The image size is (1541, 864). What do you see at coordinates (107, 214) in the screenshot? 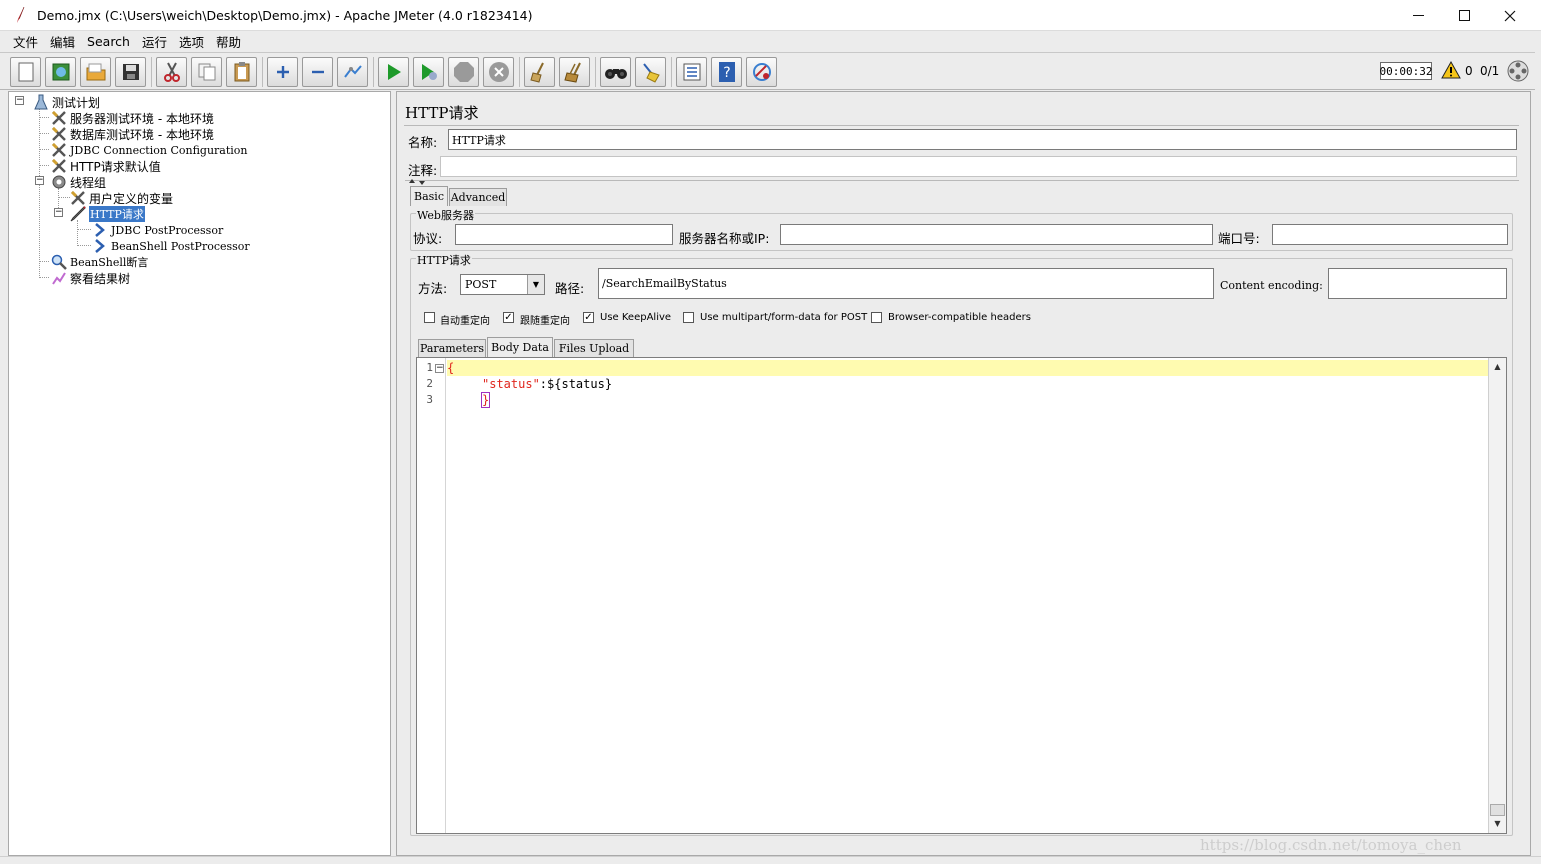
I see `tree-node-http-request: HTTP请求` at bounding box center [107, 214].